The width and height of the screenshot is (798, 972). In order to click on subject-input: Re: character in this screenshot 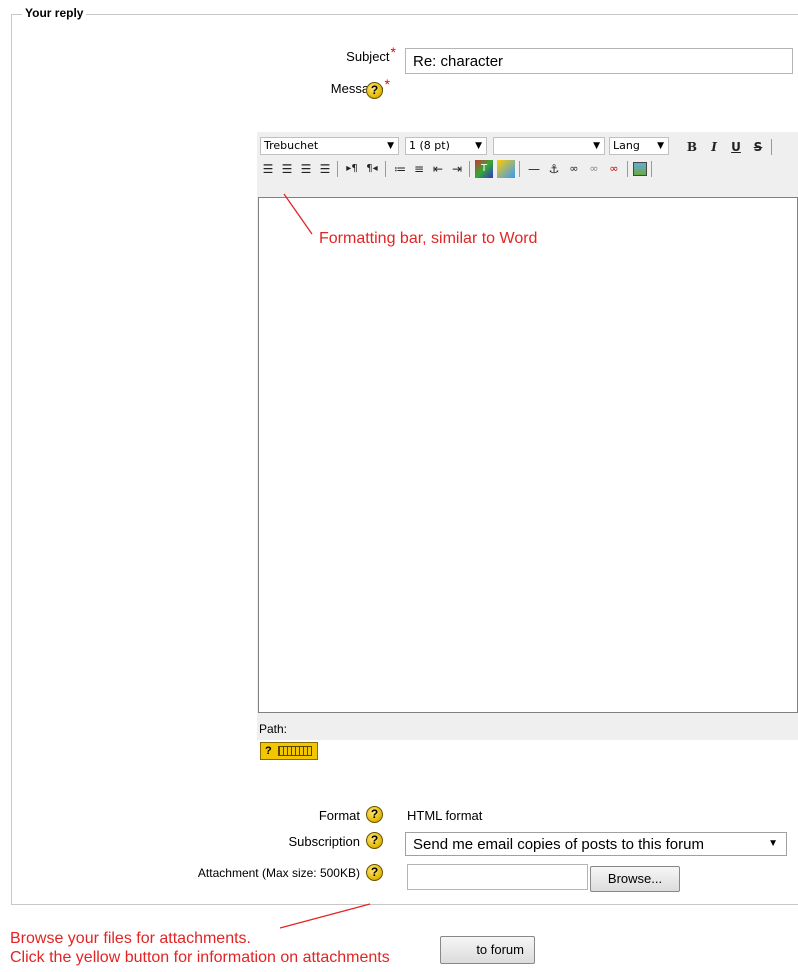, I will do `click(599, 61)`.